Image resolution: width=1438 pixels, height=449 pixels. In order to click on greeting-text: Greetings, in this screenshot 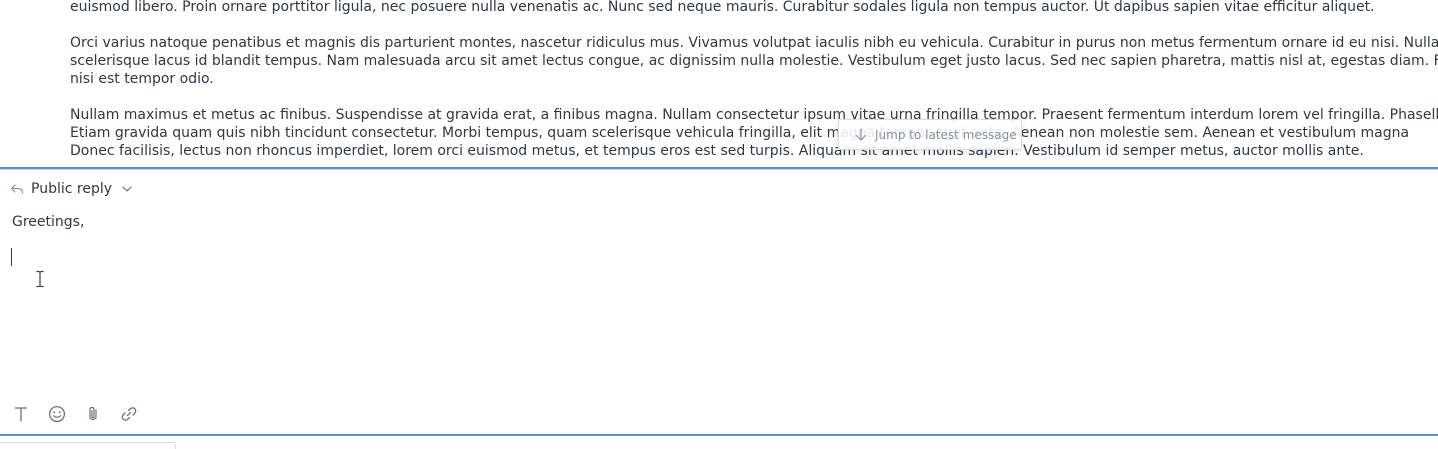, I will do `click(48, 222)`.